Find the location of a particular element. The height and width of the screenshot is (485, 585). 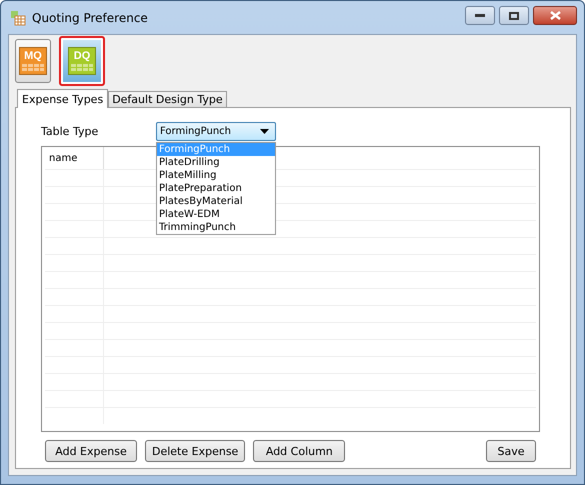

action-button: Save is located at coordinates (511, 451).